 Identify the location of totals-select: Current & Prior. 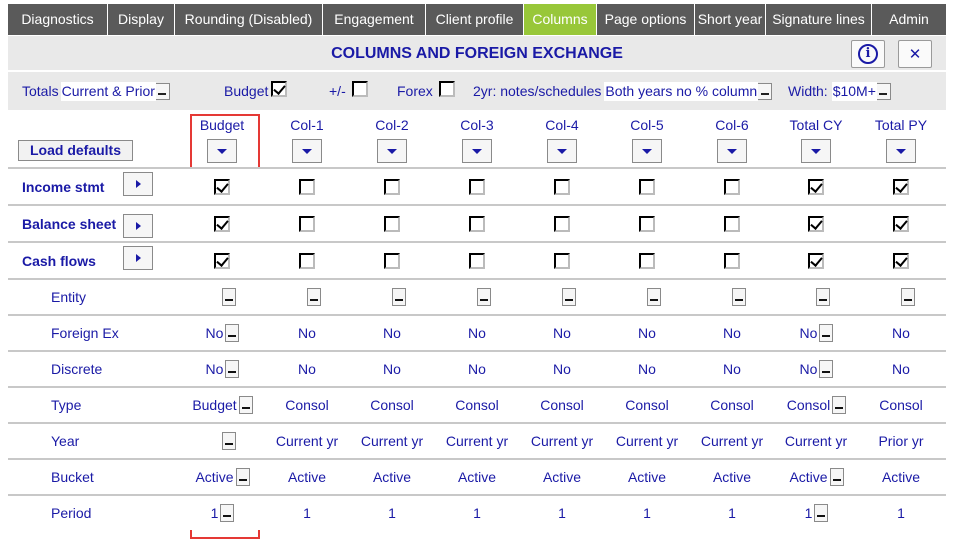
(115, 91).